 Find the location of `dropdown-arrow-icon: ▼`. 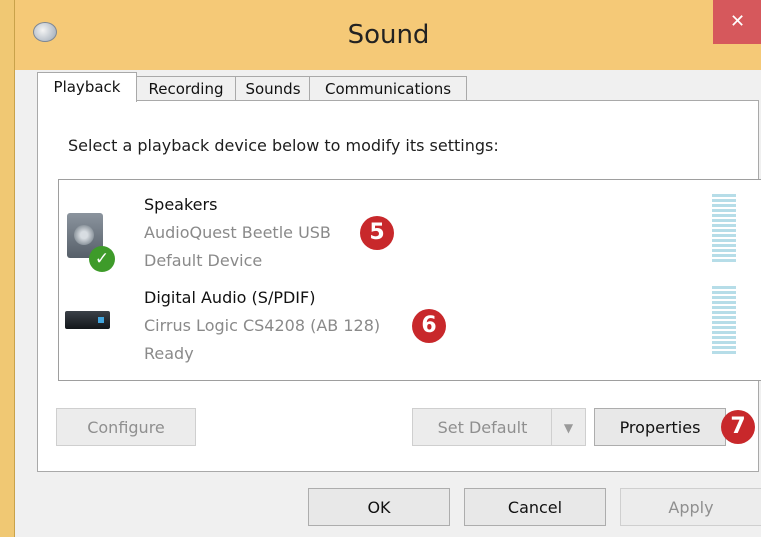

dropdown-arrow-icon: ▼ is located at coordinates (568, 427).